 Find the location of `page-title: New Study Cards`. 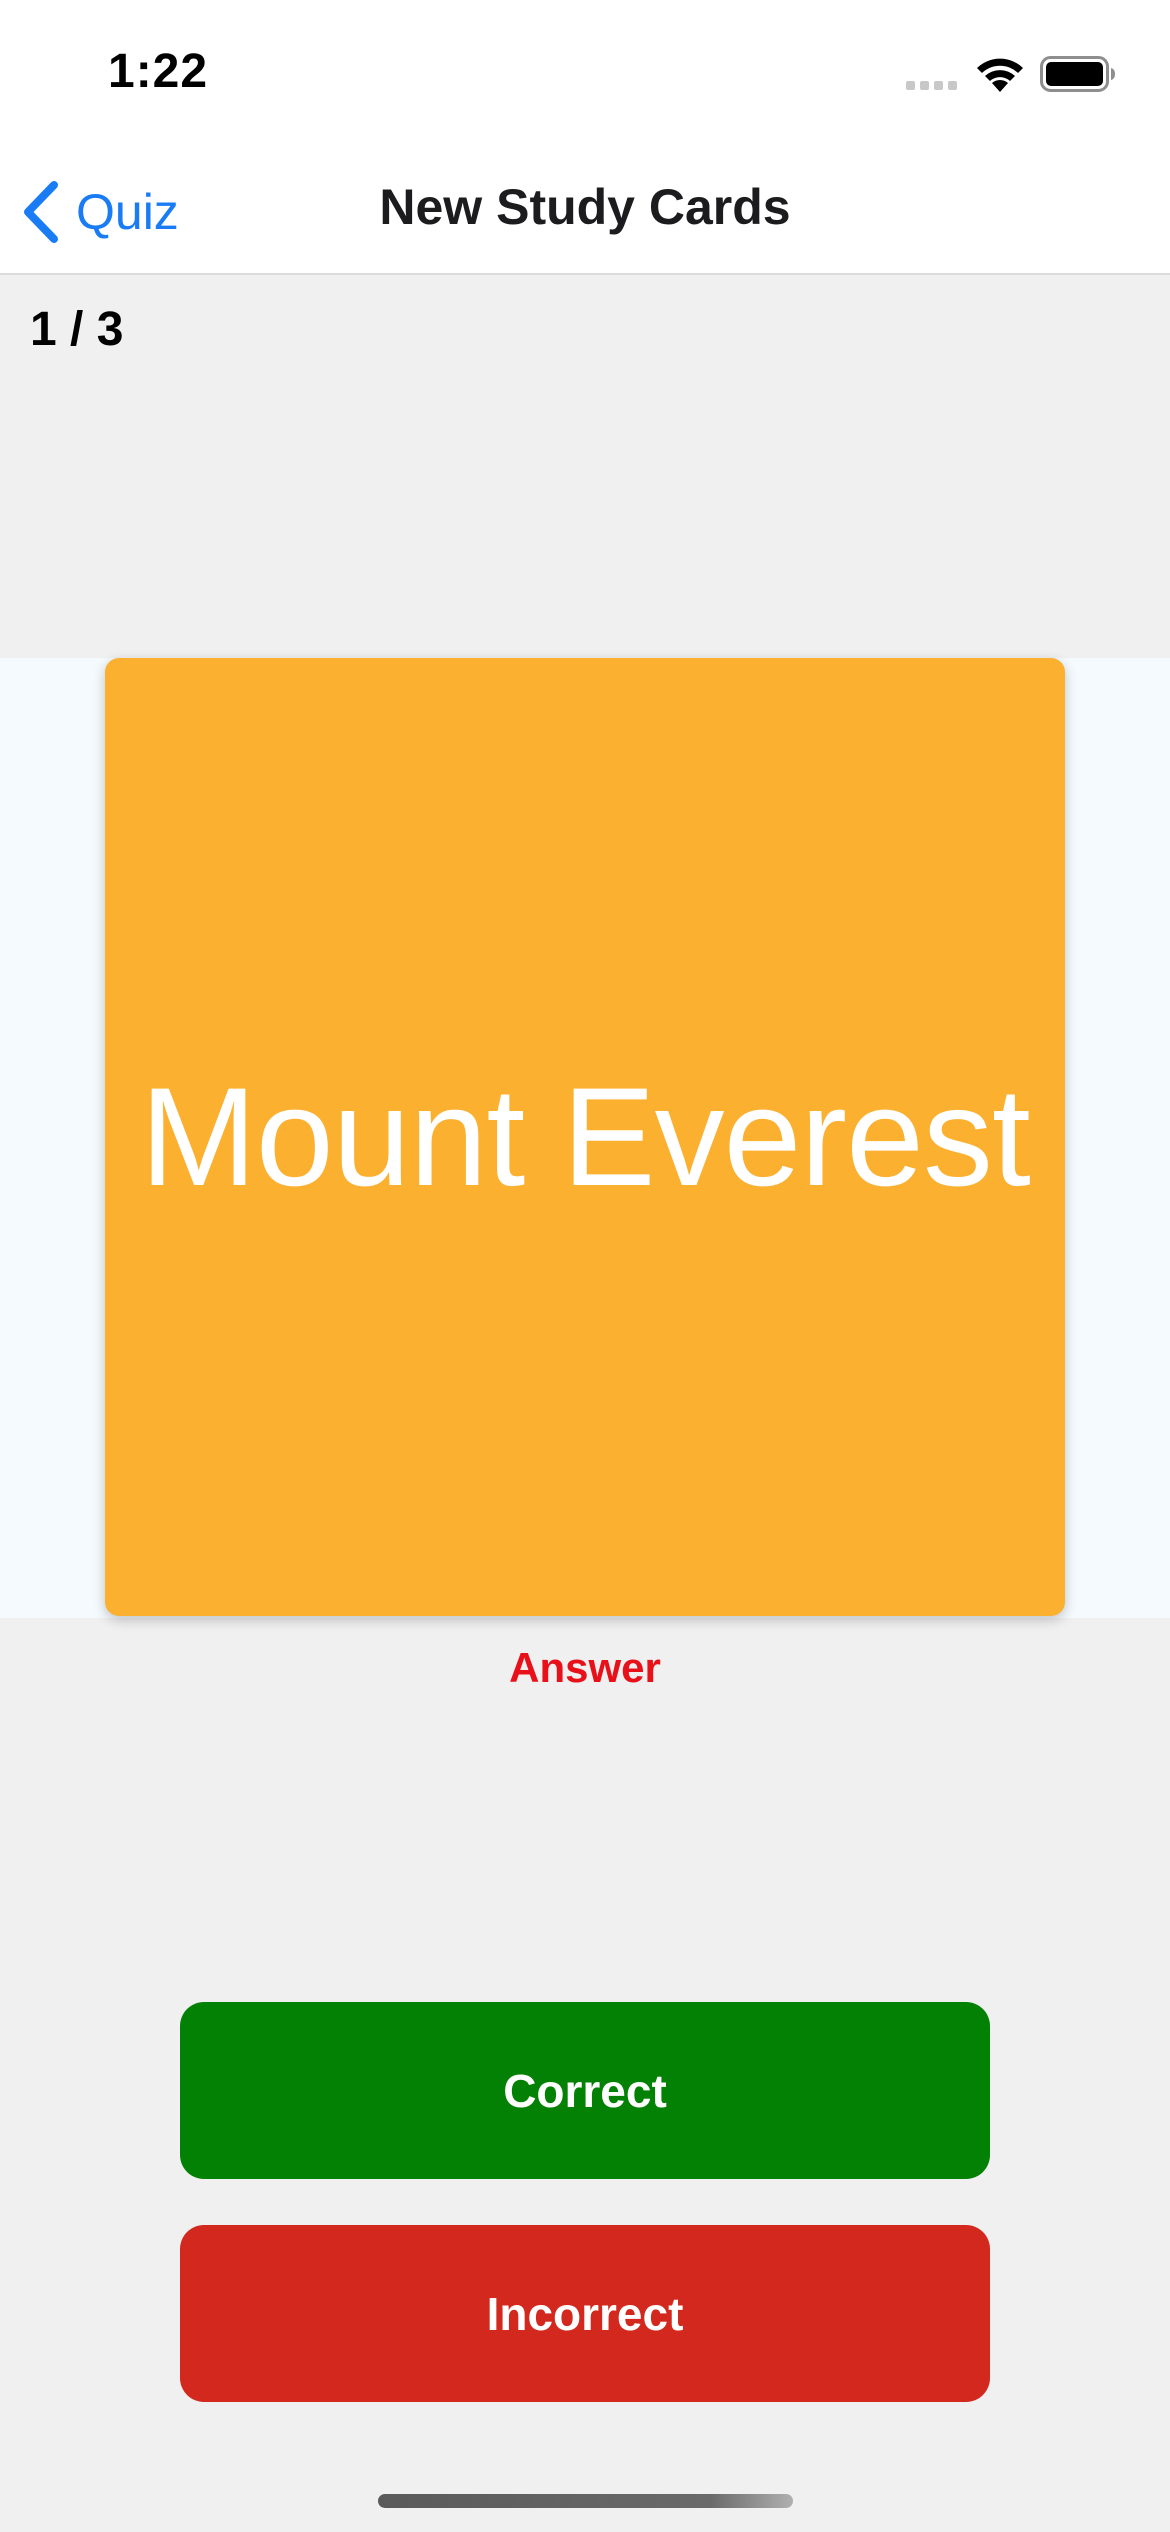

page-title: New Study Cards is located at coordinates (585, 207).